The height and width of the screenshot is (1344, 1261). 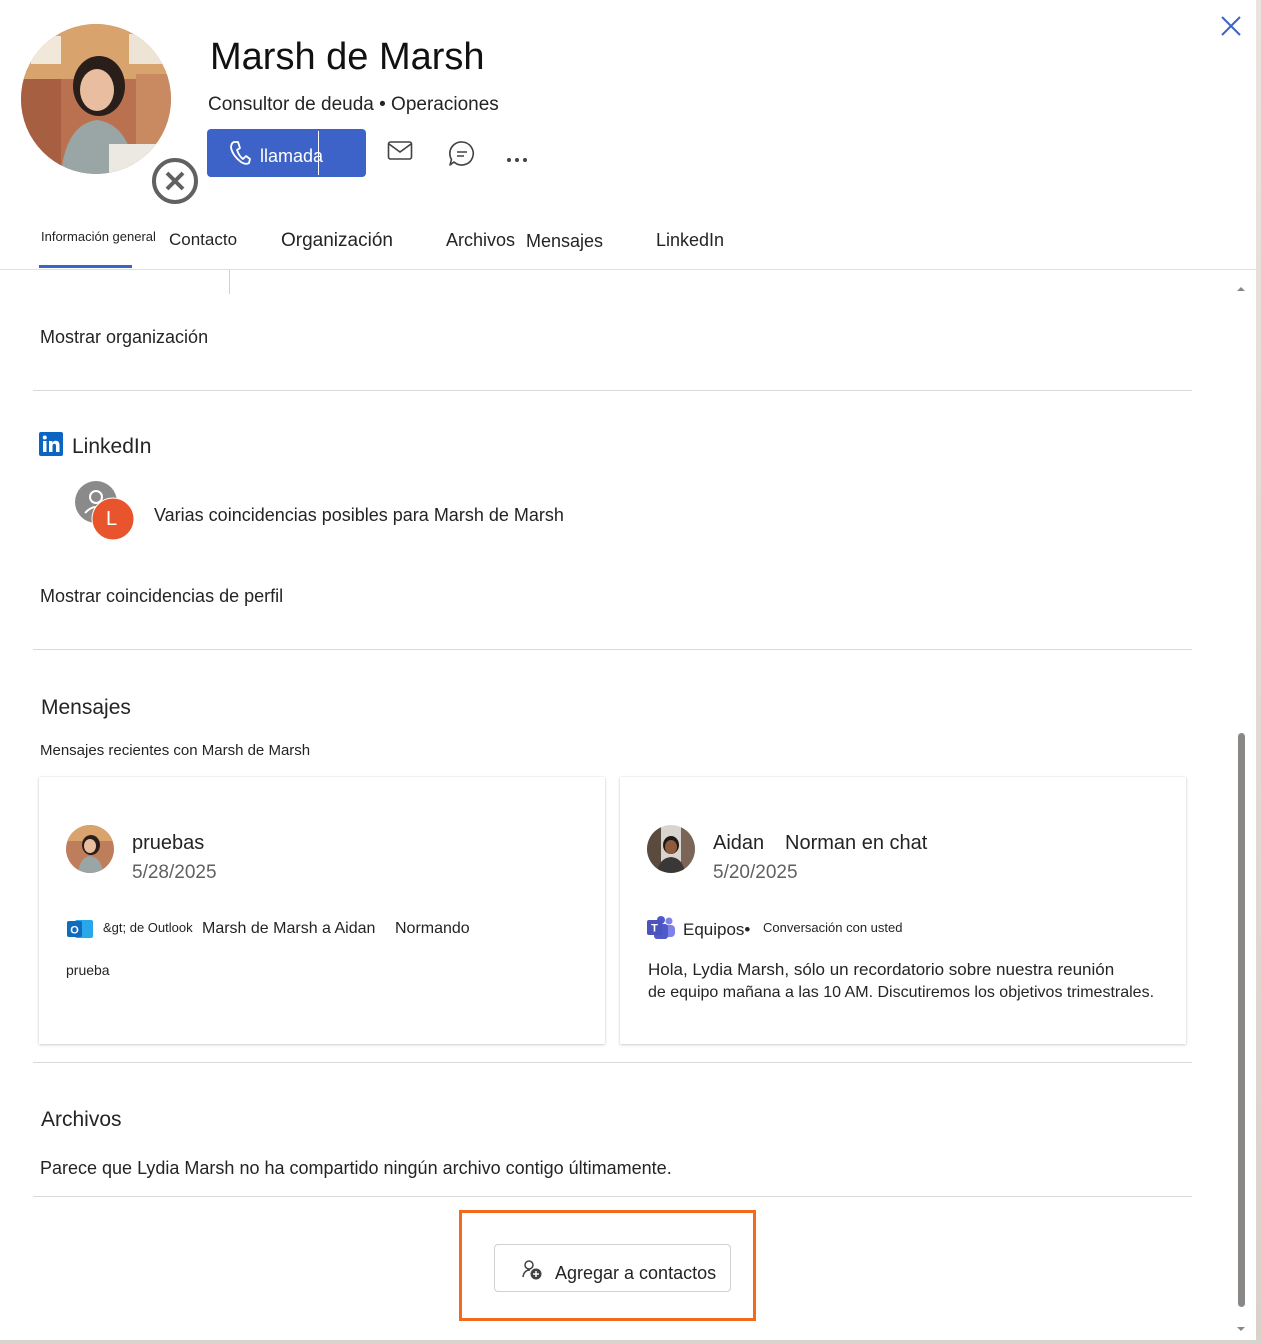 I want to click on linkedin-icon, so click(x=51, y=446).